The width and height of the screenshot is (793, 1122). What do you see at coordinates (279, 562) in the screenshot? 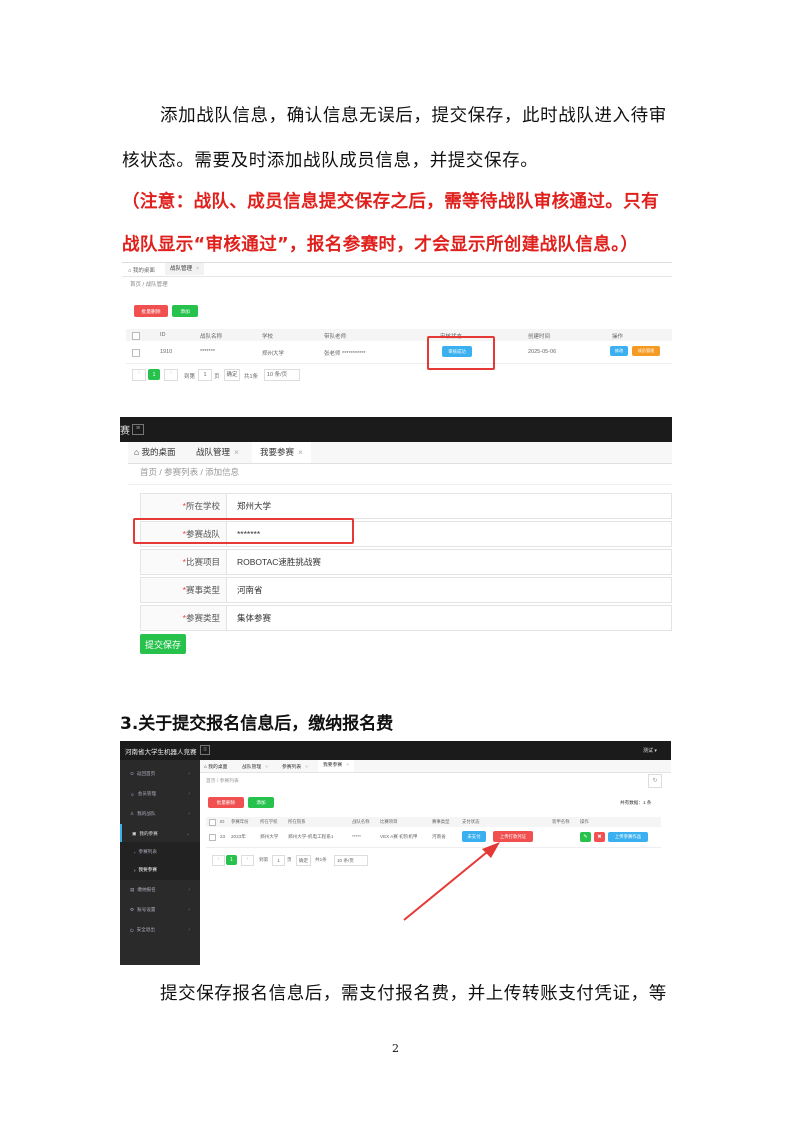
I see `project-input: ROBOTAC速胜挑战赛` at bounding box center [279, 562].